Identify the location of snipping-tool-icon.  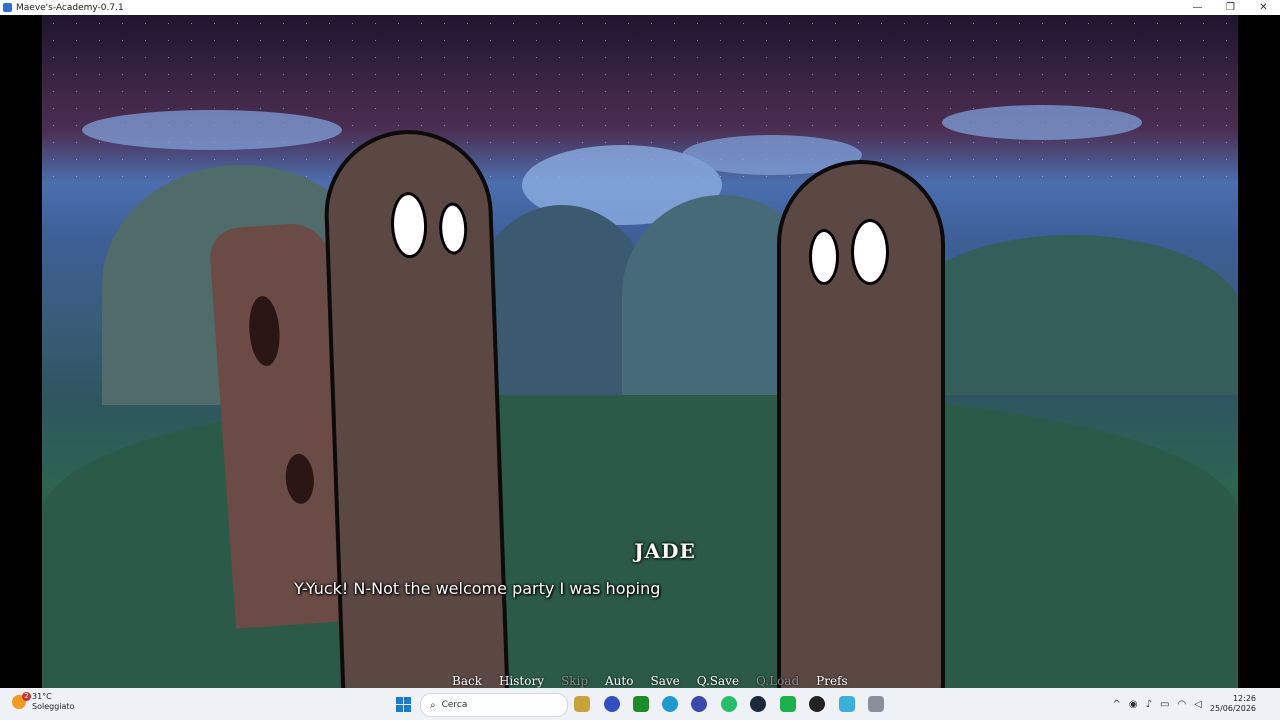
(876, 704).